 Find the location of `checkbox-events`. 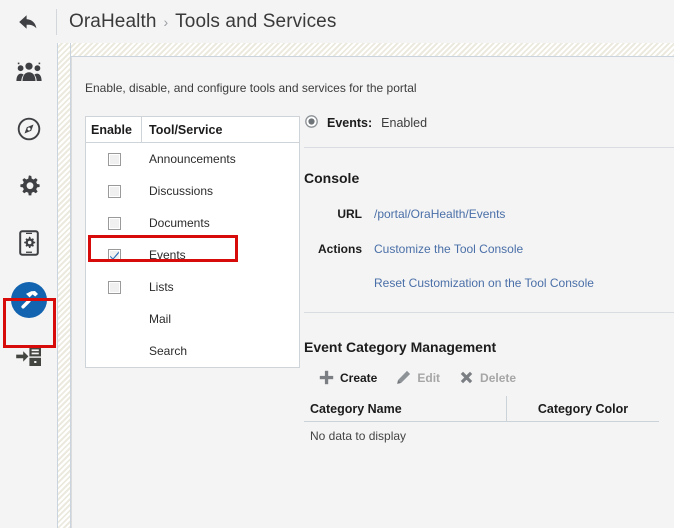

checkbox-events is located at coordinates (114, 255).